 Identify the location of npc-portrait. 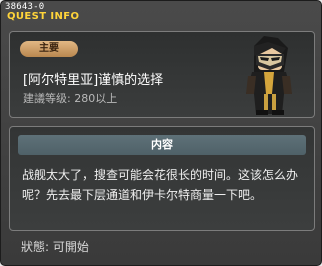
(269, 75).